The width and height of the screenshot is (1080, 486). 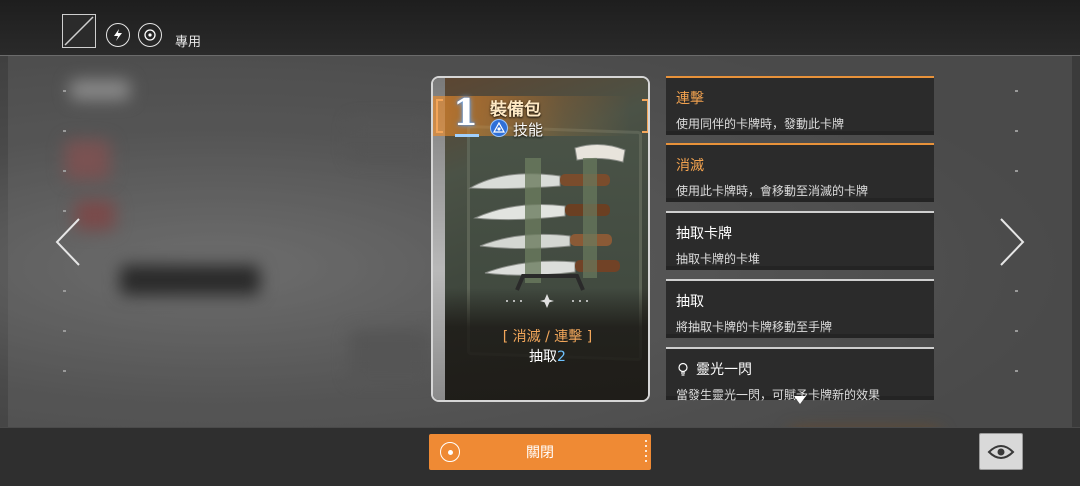 I want to click on card-divider-ornament, so click(x=547, y=301).